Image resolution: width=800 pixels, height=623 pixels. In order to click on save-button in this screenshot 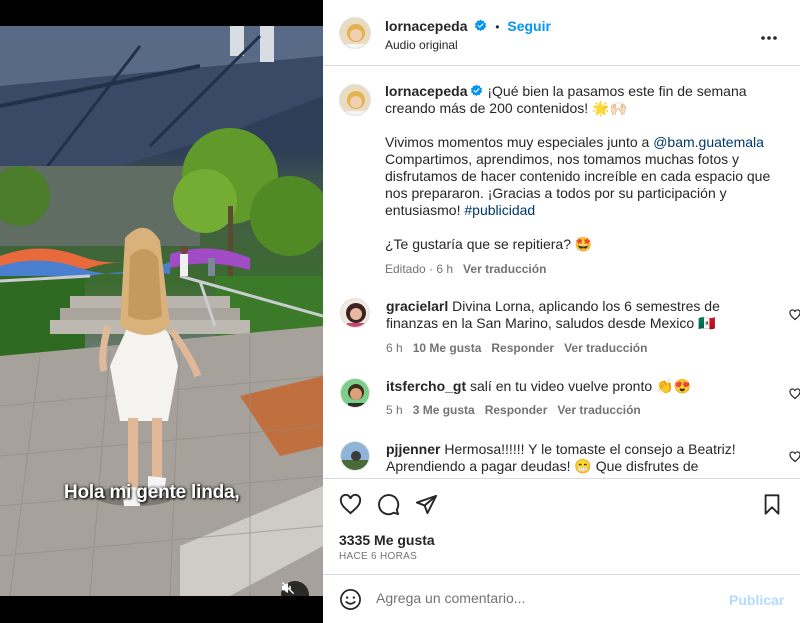, I will do `click(772, 506)`.